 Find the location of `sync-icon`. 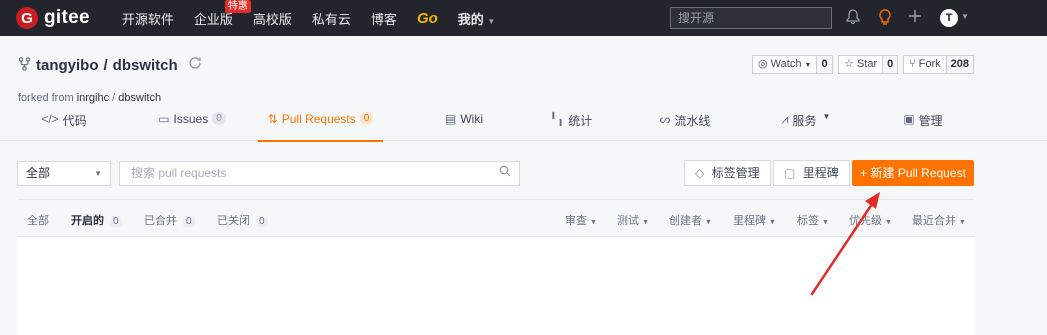

sync-icon is located at coordinates (195, 65).